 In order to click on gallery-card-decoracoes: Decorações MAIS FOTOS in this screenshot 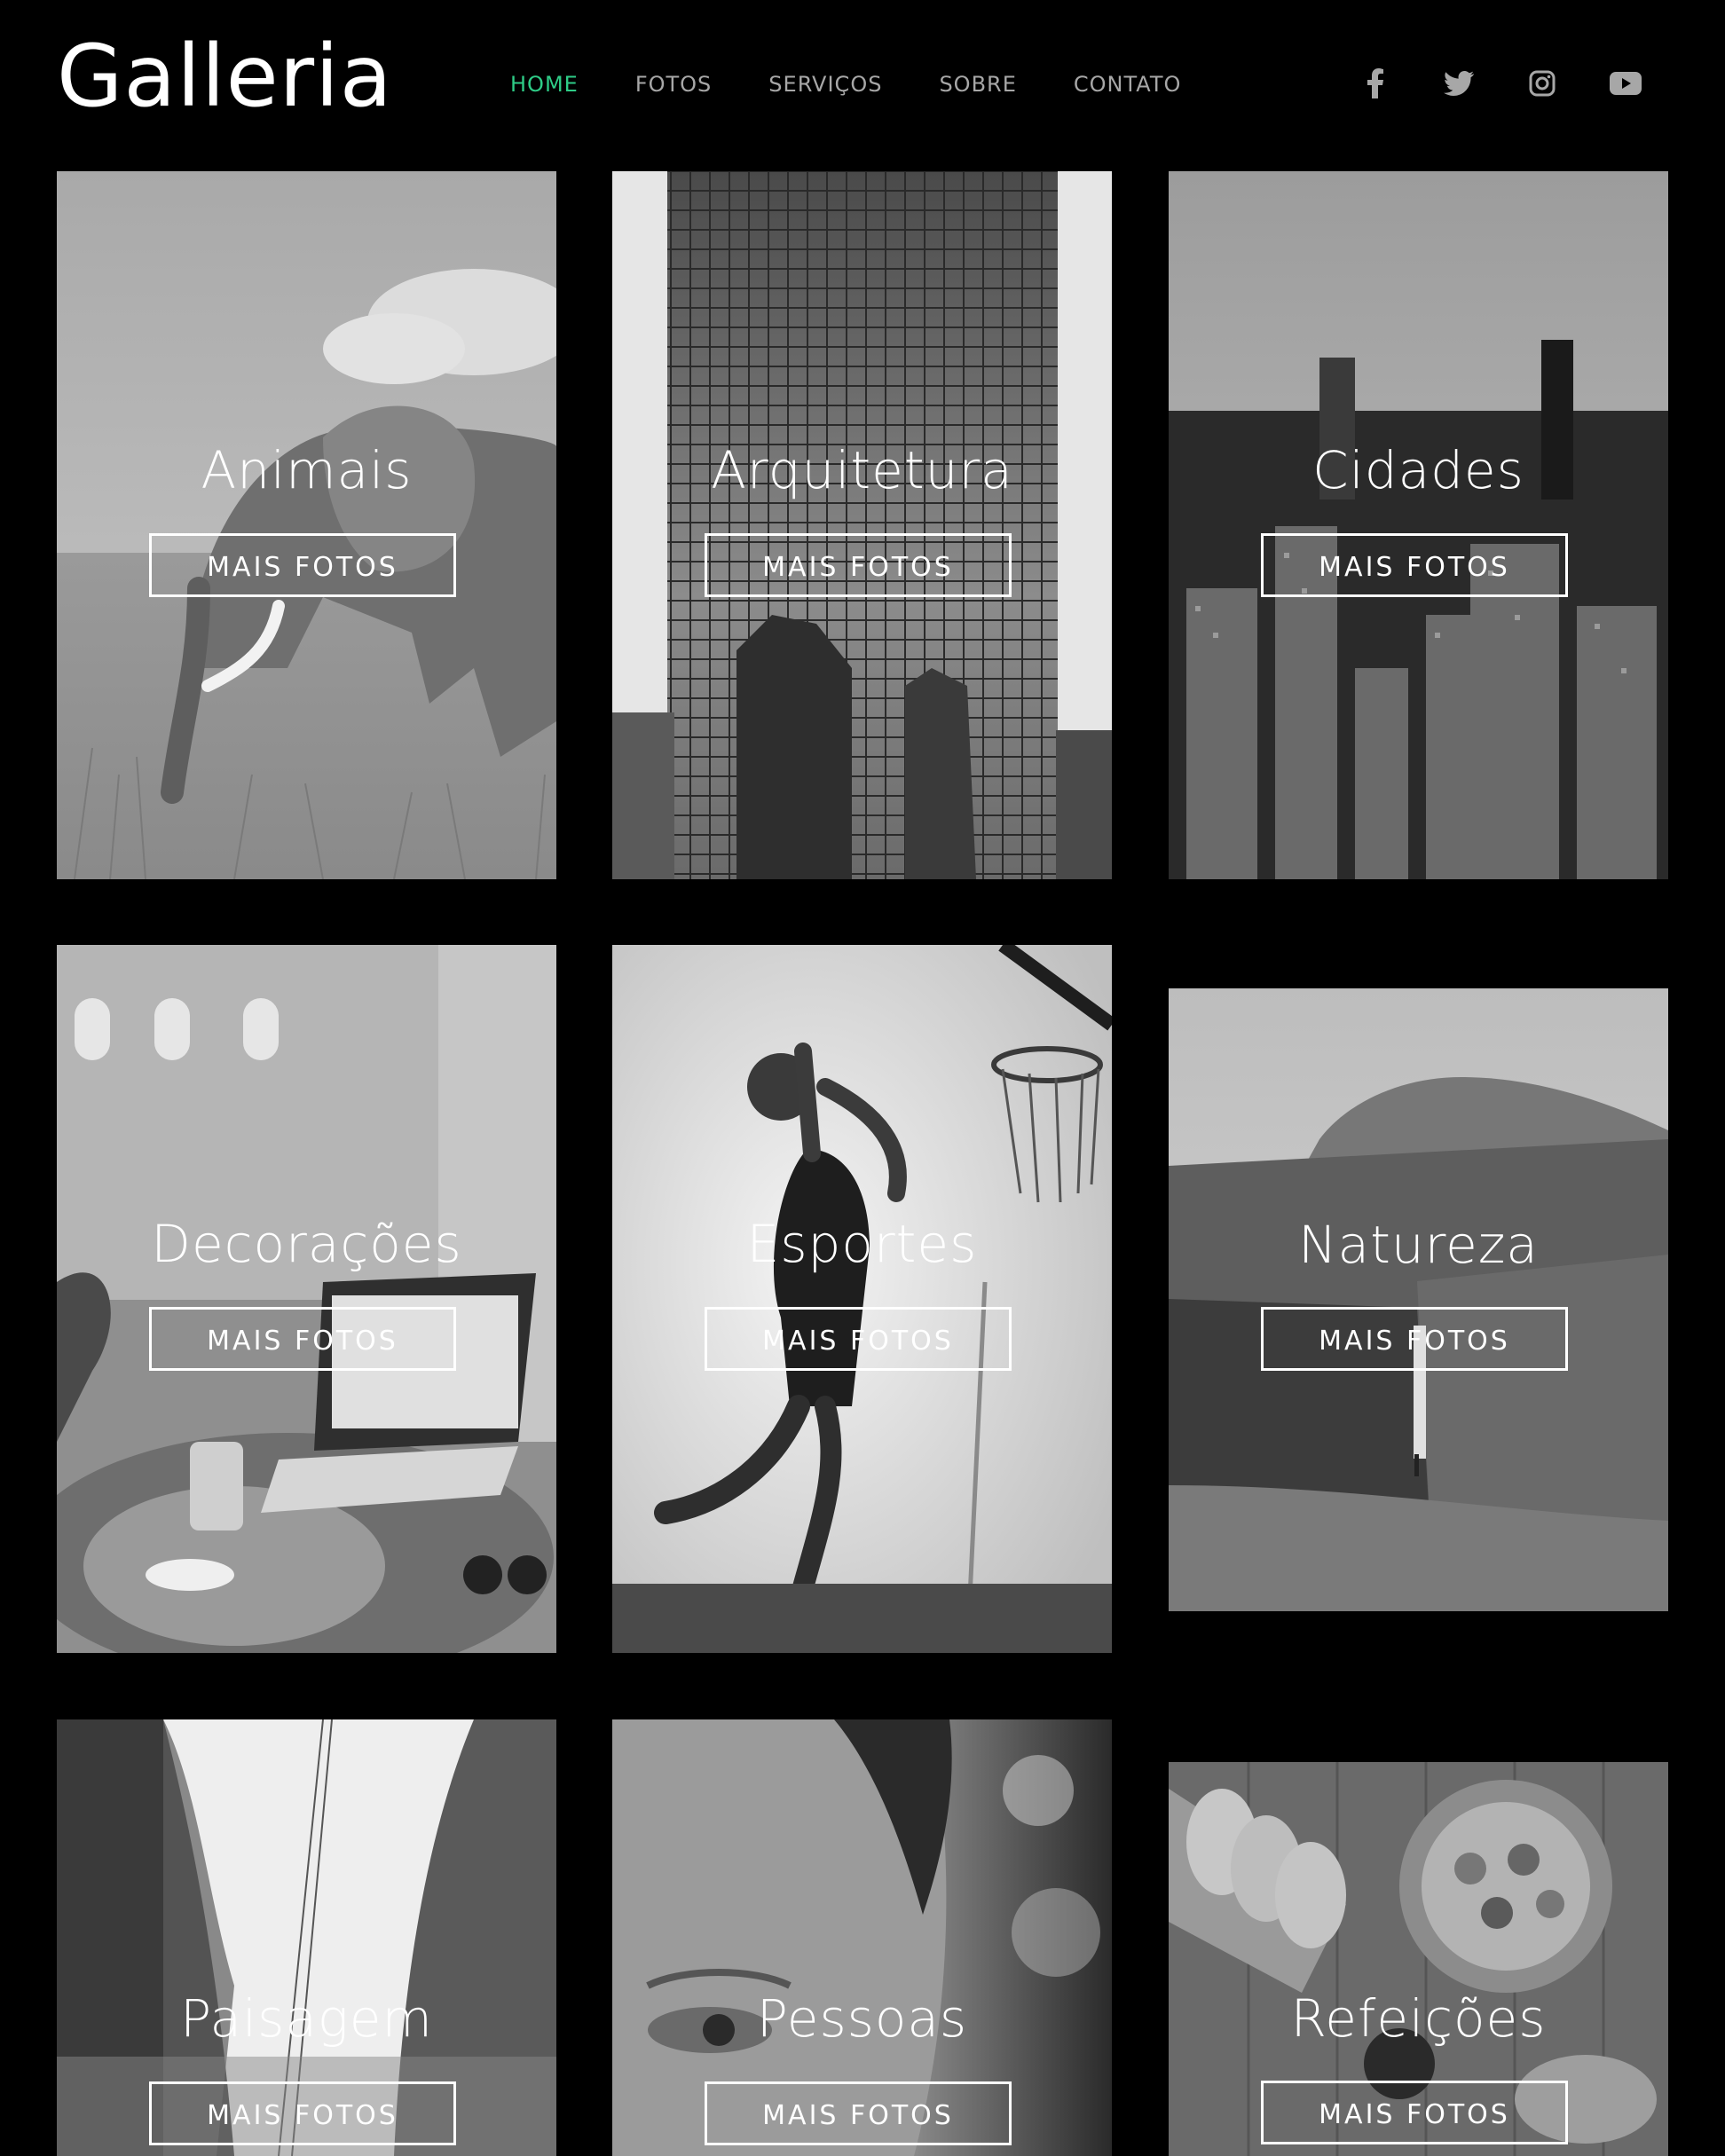, I will do `click(306, 1299)`.